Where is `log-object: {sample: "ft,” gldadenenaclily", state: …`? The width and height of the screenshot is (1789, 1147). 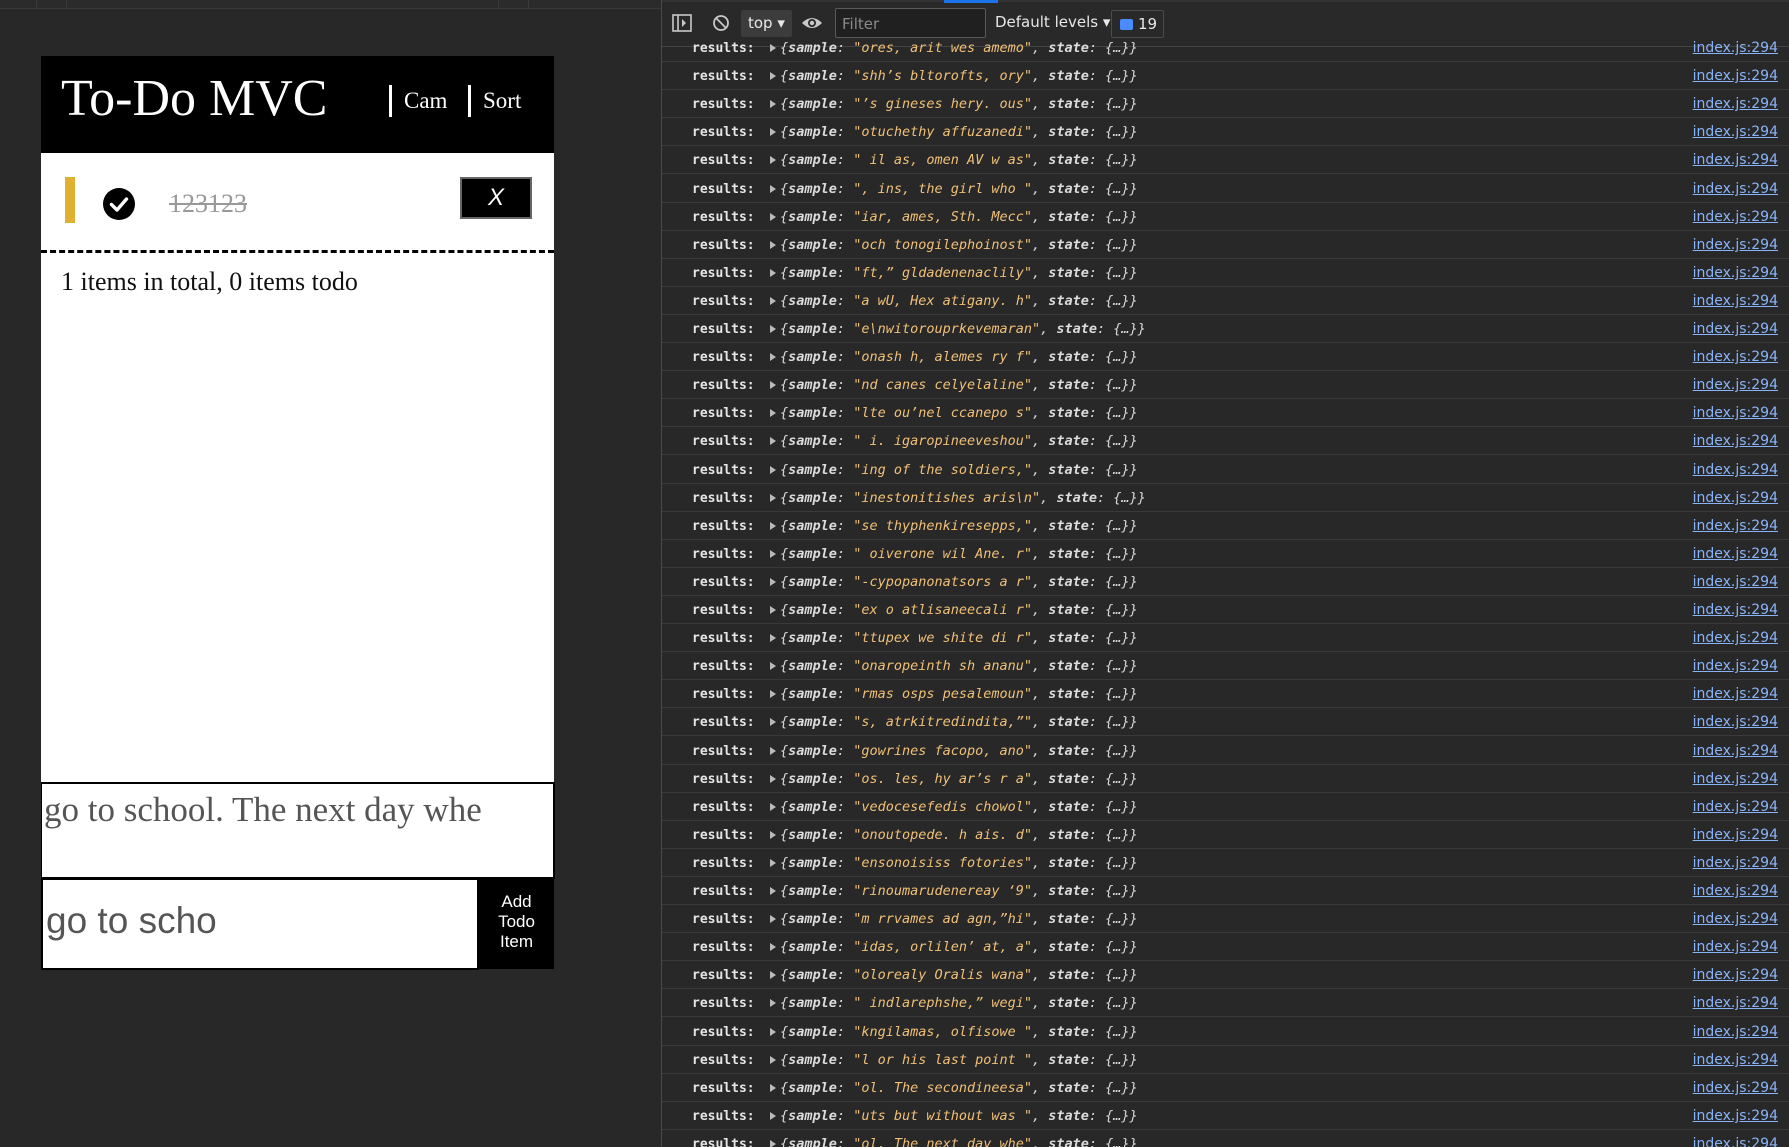
log-object: {sample: "ft,” gldadenenaclily", state: … is located at coordinates (959, 273).